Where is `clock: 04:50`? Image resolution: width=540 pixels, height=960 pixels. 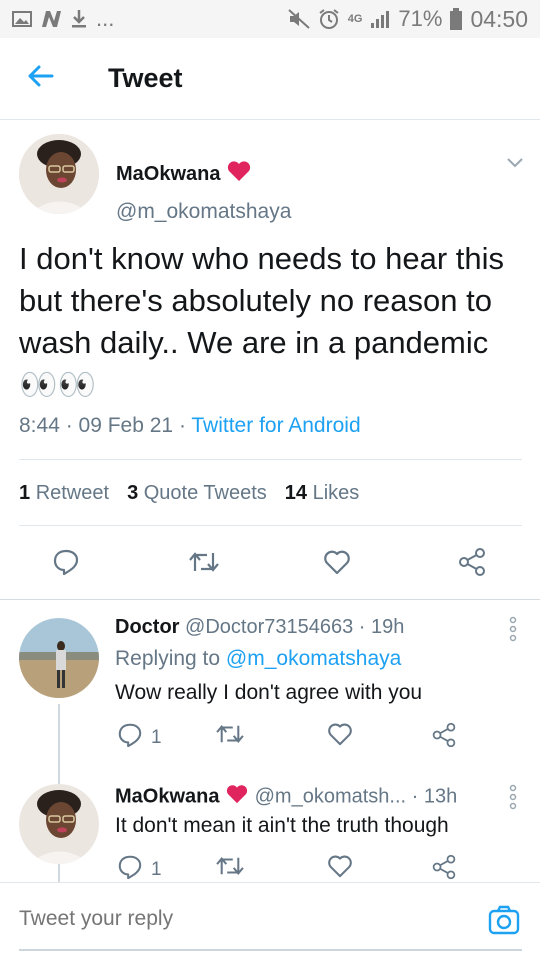
clock: 04:50 is located at coordinates (499, 18).